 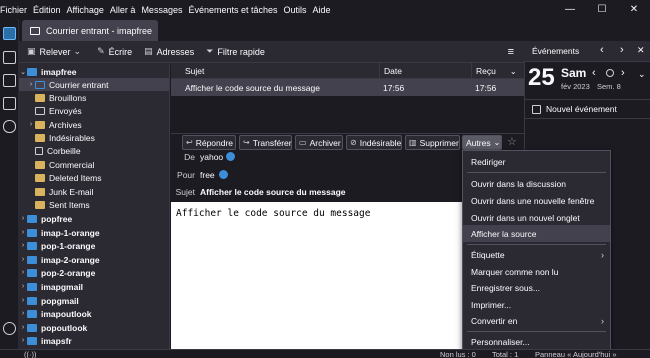 I want to click on account-item: › popfree, so click(x=94, y=218).